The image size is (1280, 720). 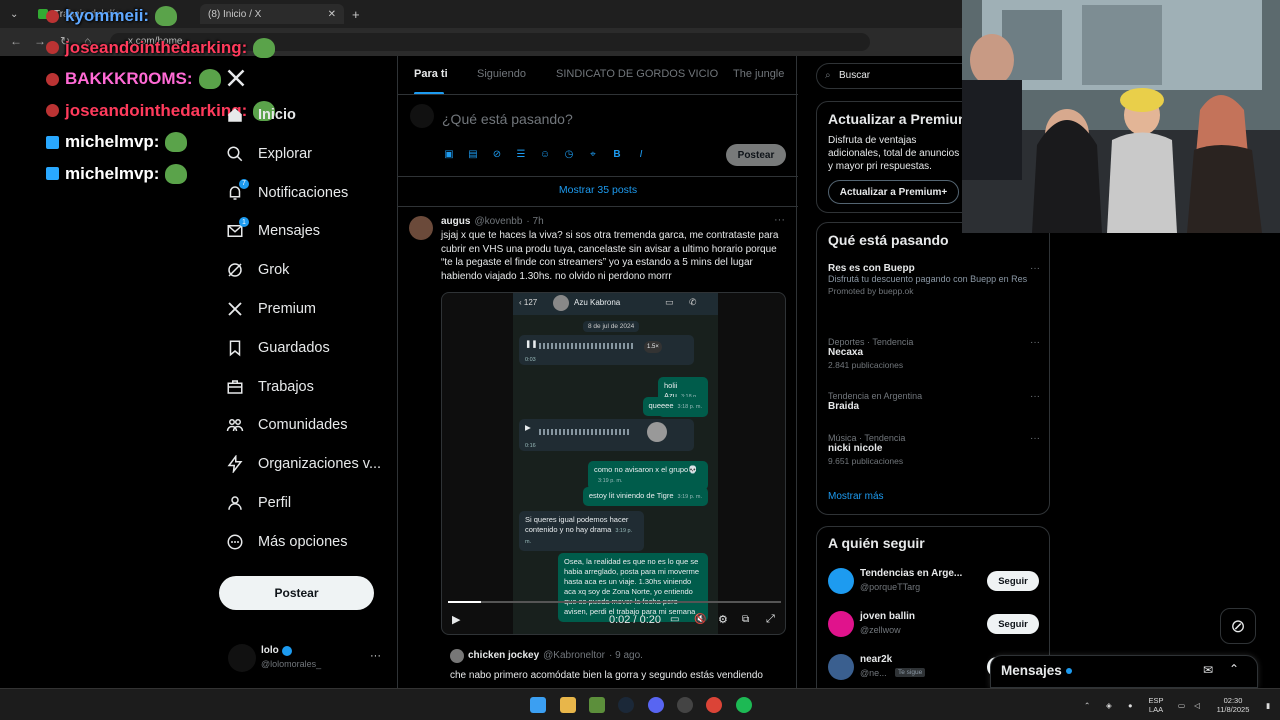 What do you see at coordinates (614, 602) in the screenshot?
I see `video-progress-track` at bounding box center [614, 602].